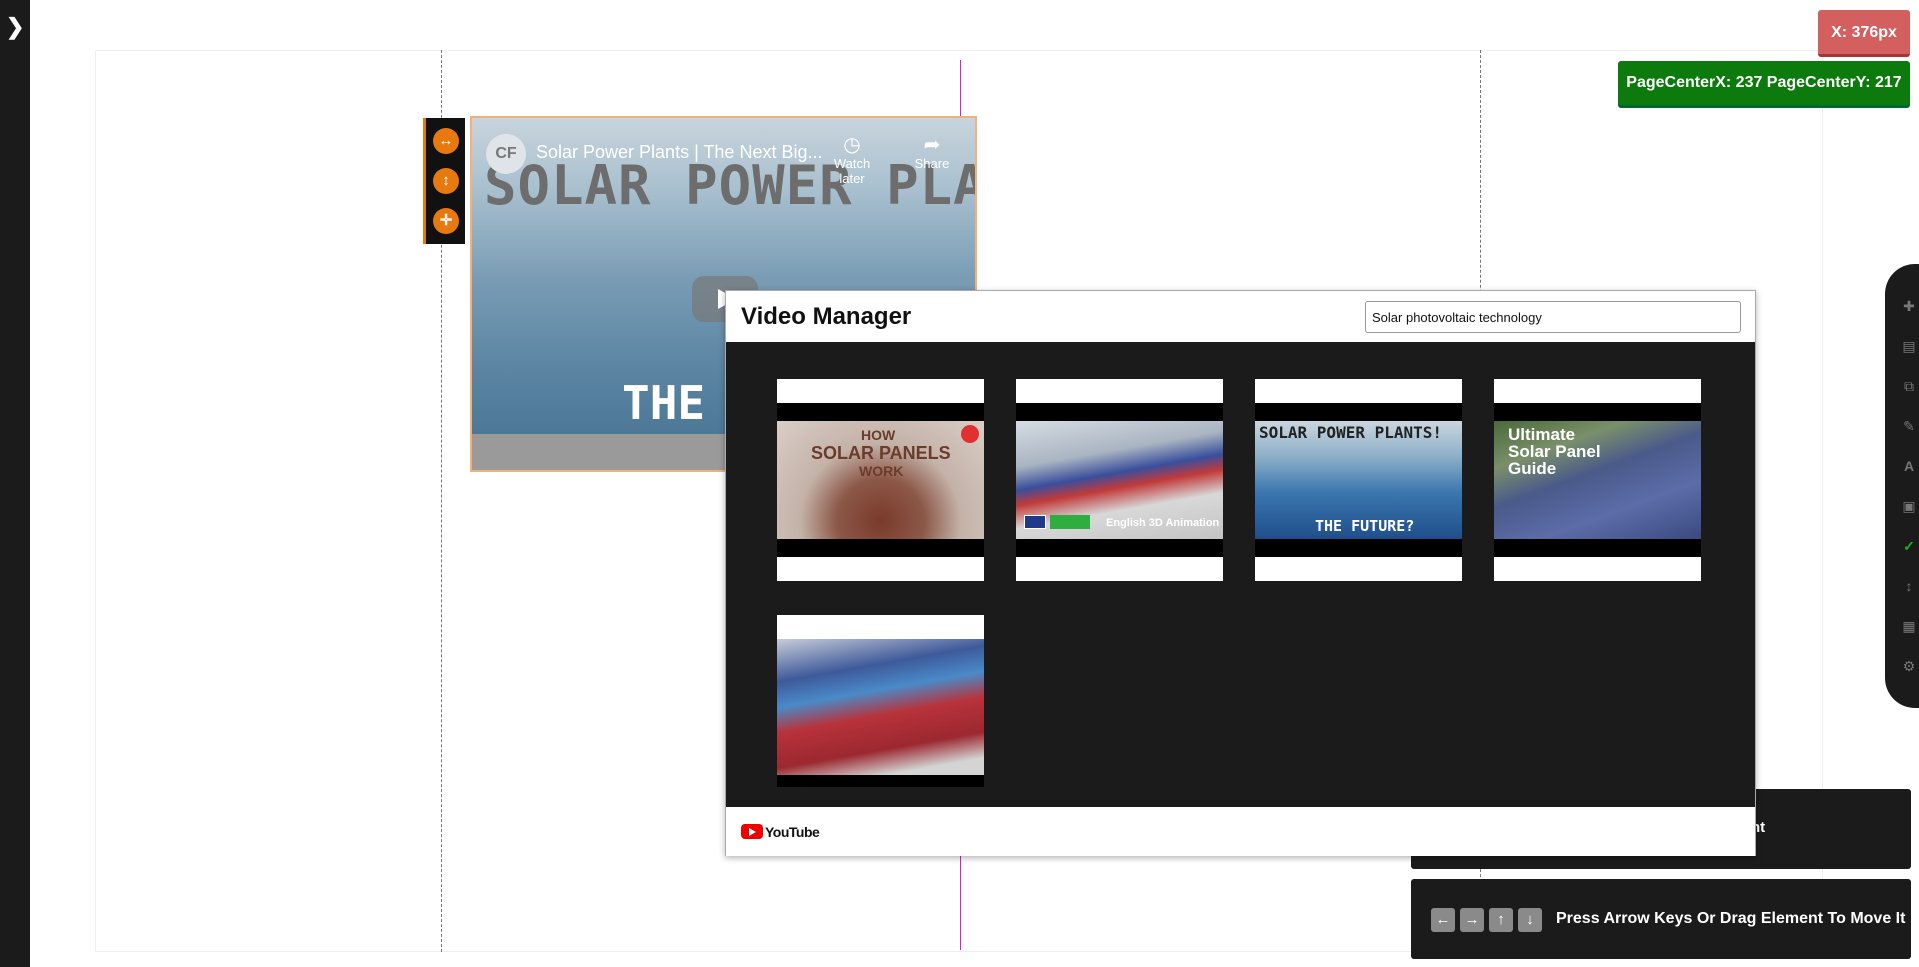 The width and height of the screenshot is (1919, 967). I want to click on vertical-resize-icon: ↕, so click(446, 181).